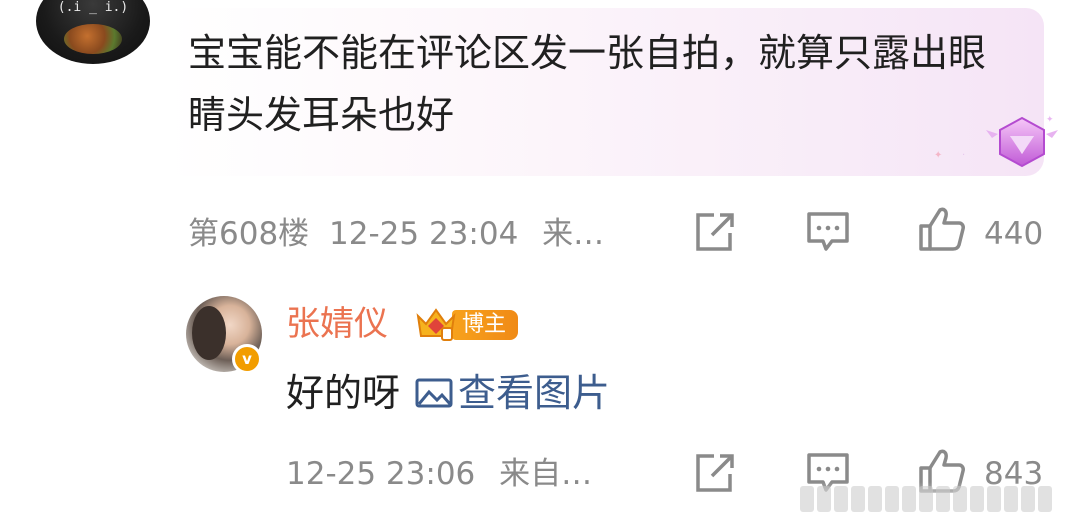  I want to click on gem-badge-icon: ✦, so click(1022, 141).